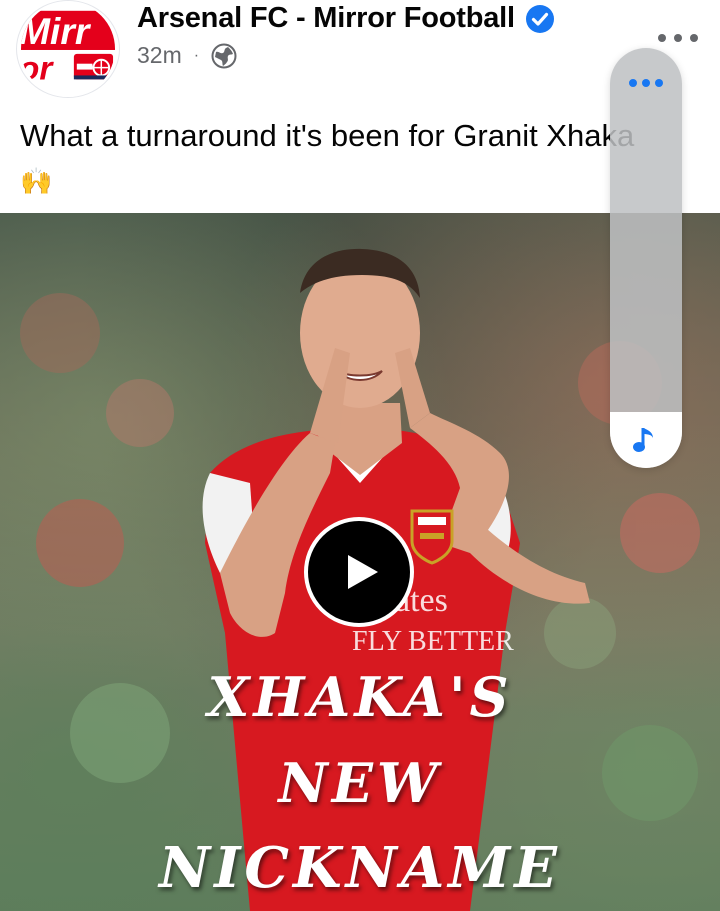 The width and height of the screenshot is (720, 911). What do you see at coordinates (360, 868) in the screenshot?
I see `video-caption-line-3: Nickname` at bounding box center [360, 868].